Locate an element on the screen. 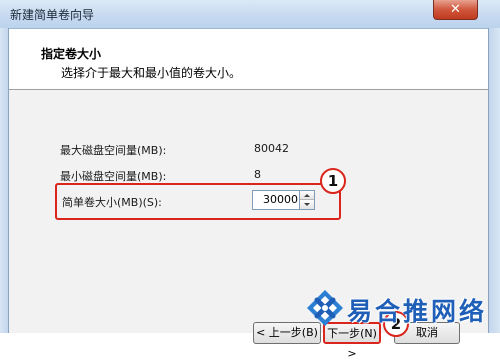  close-icon: ✕ is located at coordinates (455, 9).